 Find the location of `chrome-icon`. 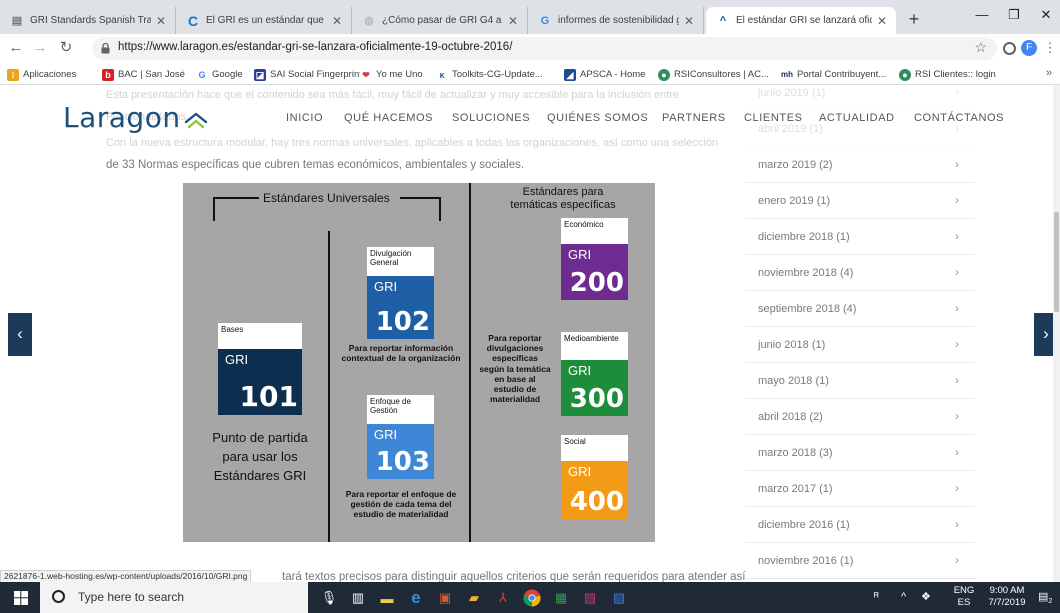

chrome-icon is located at coordinates (532, 598).